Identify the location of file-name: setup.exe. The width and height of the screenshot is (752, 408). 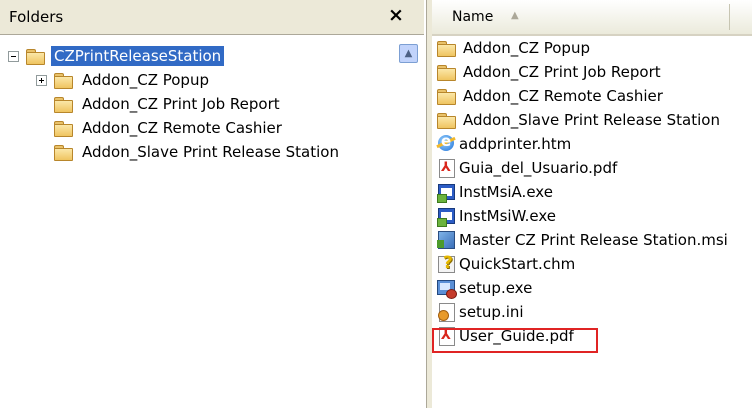
(496, 288).